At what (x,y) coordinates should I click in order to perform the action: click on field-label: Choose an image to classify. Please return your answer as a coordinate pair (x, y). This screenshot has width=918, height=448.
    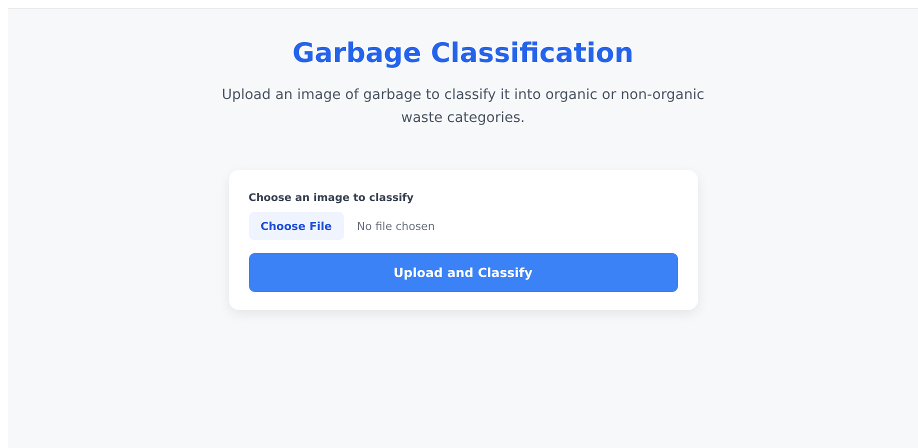
    Looking at the image, I should click on (331, 198).